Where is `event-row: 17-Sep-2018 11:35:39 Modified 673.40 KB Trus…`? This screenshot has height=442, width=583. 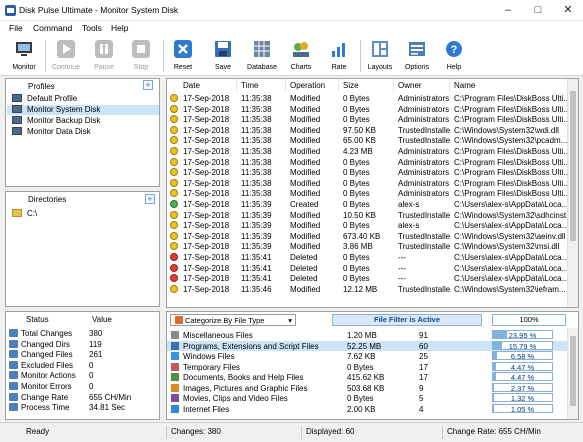
event-row: 17-Sep-2018 11:35:39 Modified 673.40 KB Trus… is located at coordinates (367, 236).